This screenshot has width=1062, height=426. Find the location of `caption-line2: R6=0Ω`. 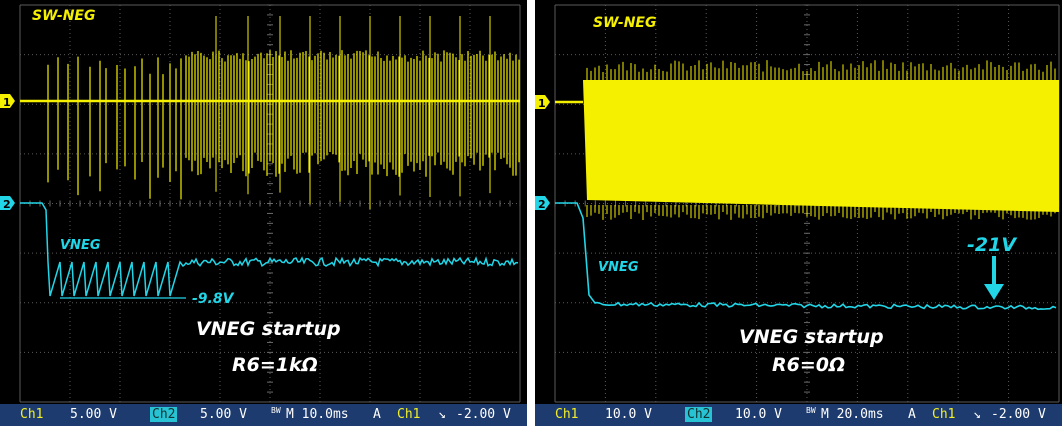

caption-line2: R6=0Ω is located at coordinates (809, 365).